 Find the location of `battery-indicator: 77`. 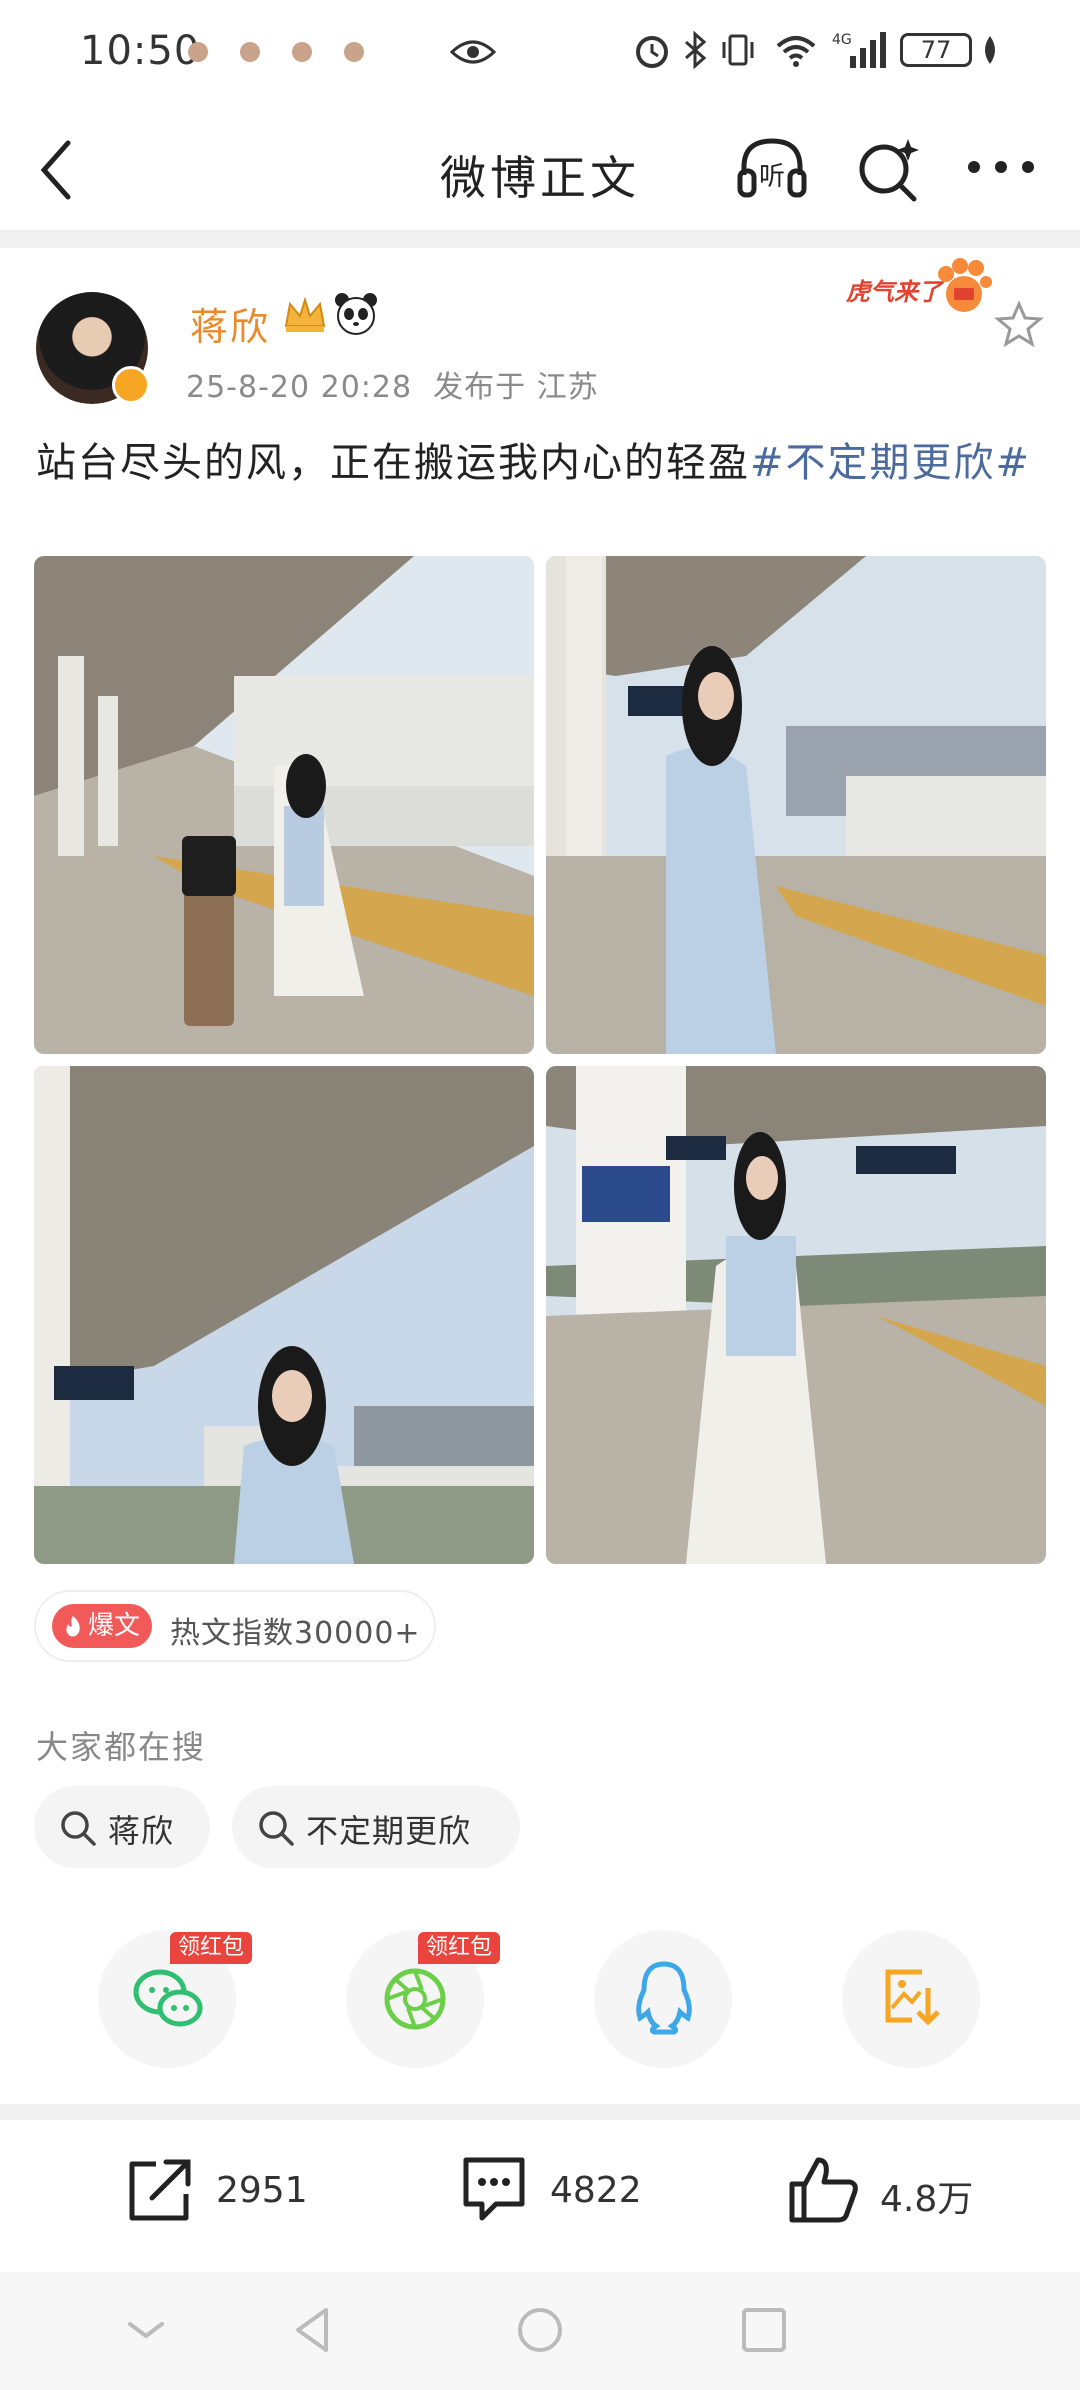

battery-indicator: 77 is located at coordinates (936, 50).